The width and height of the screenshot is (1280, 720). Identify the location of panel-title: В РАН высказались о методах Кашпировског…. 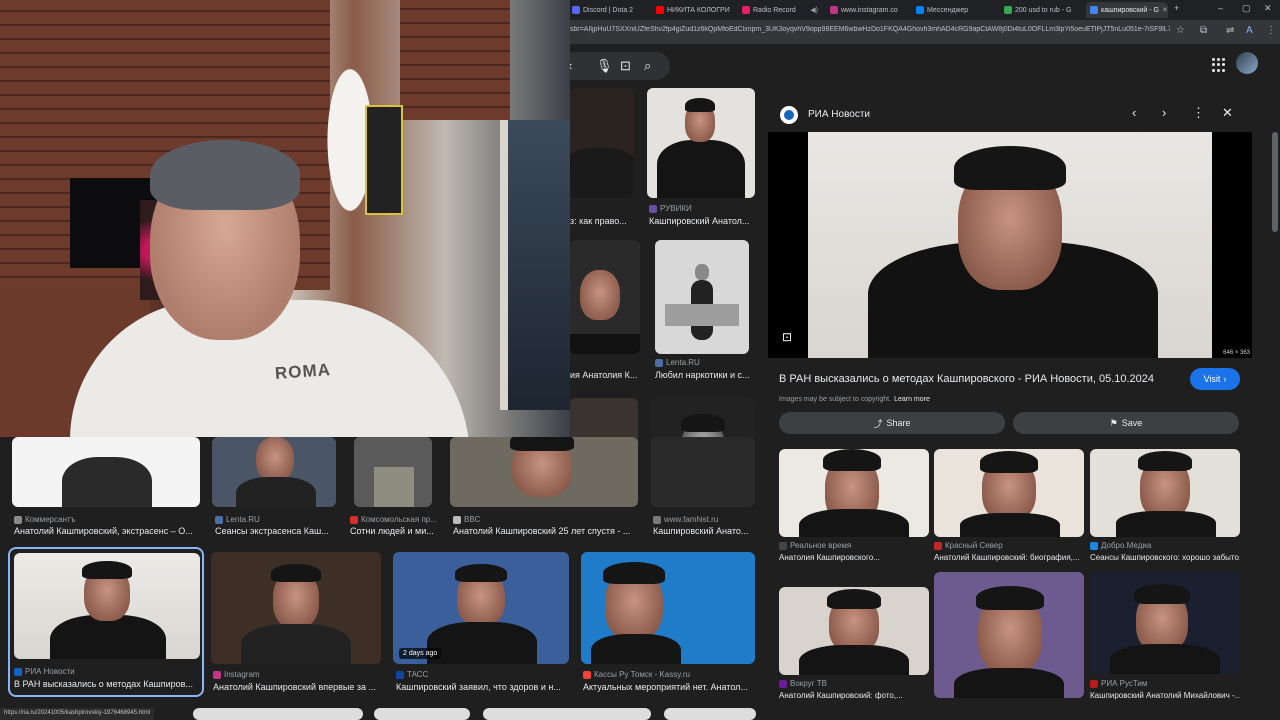
(966, 379).